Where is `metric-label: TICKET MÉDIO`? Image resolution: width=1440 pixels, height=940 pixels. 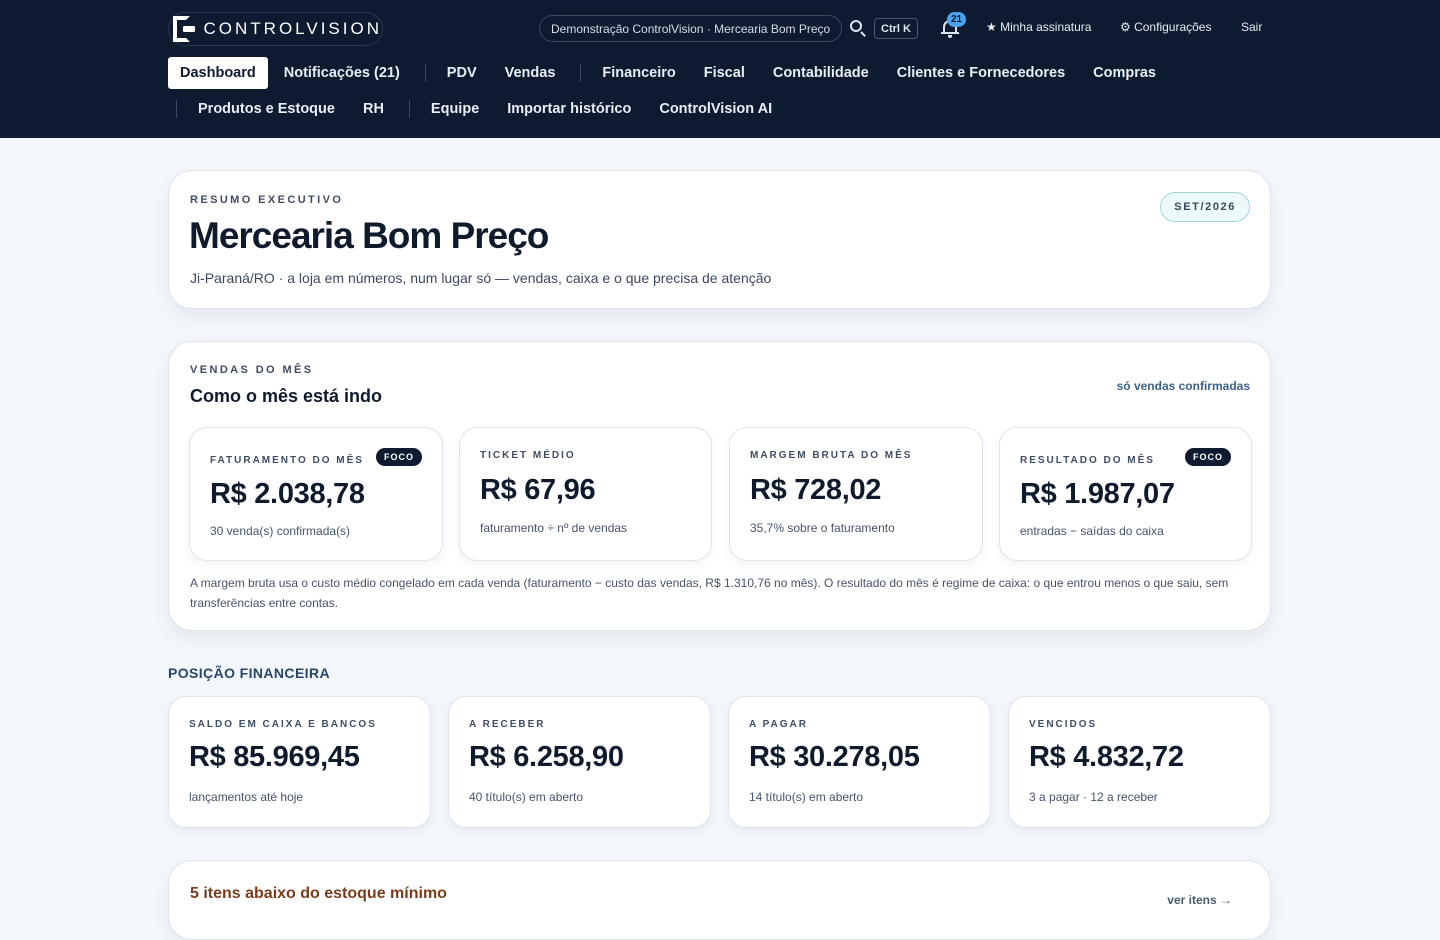 metric-label: TICKET MÉDIO is located at coordinates (528, 455).